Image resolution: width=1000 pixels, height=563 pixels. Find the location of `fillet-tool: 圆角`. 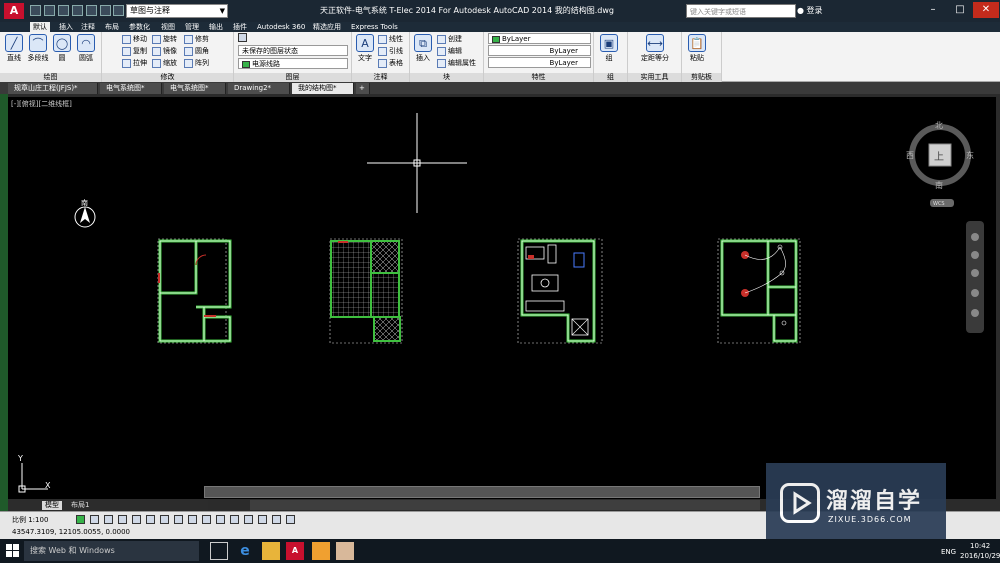

fillet-tool: 圆角 is located at coordinates (196, 51).